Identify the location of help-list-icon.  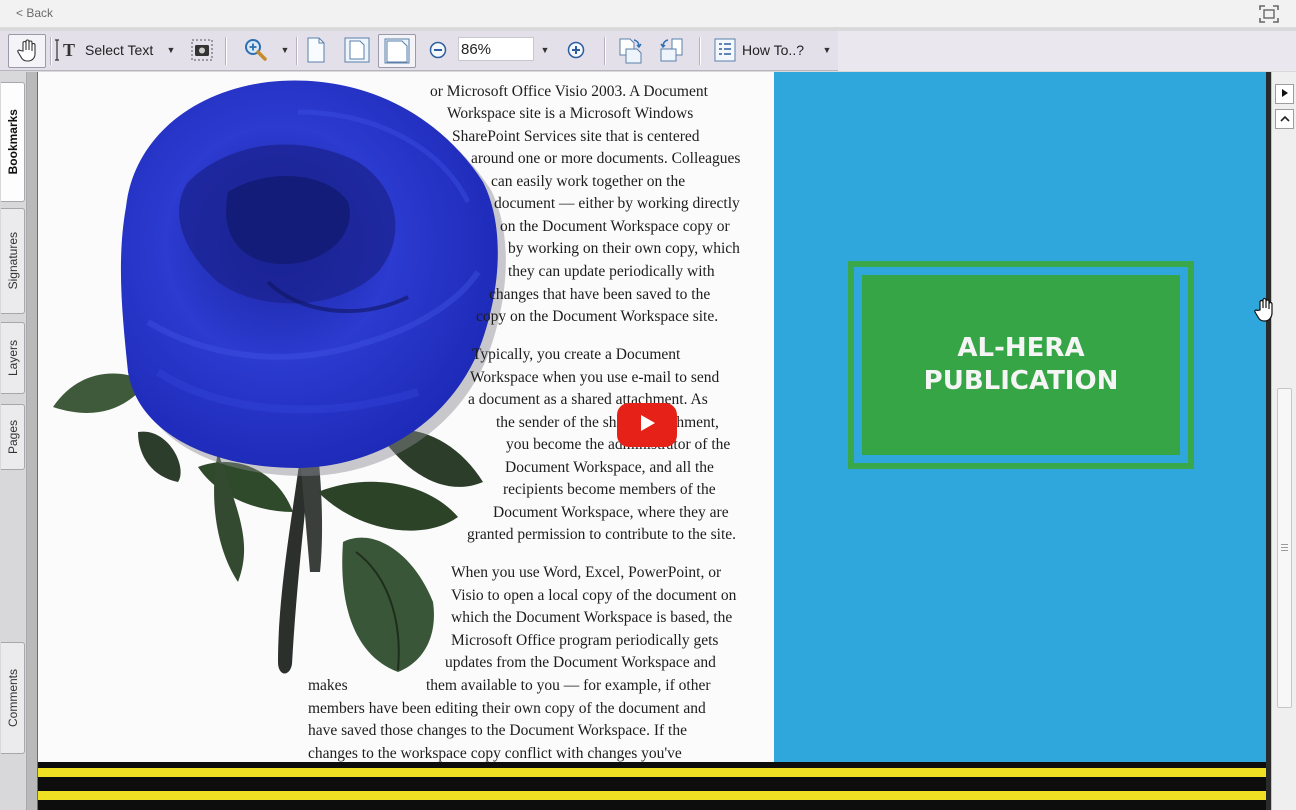
(725, 50).